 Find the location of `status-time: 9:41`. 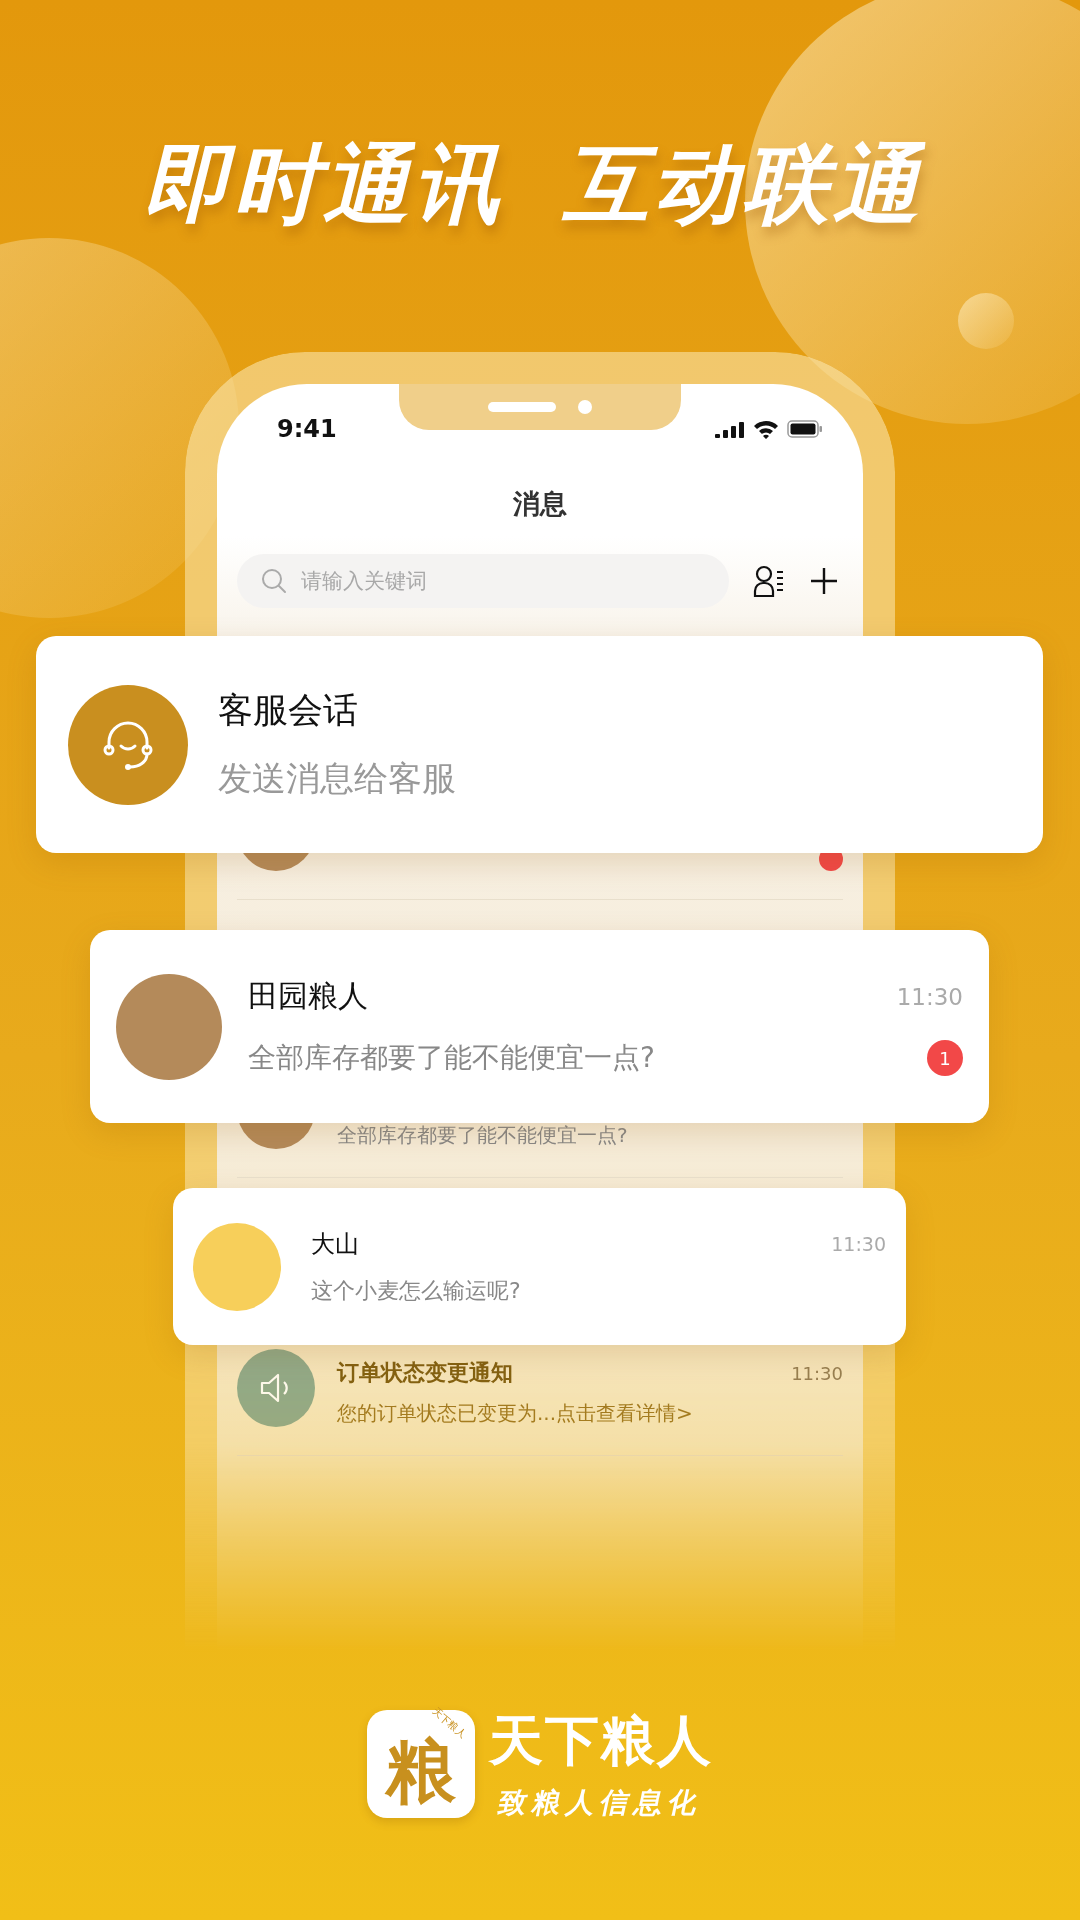

status-time: 9:41 is located at coordinates (307, 429).